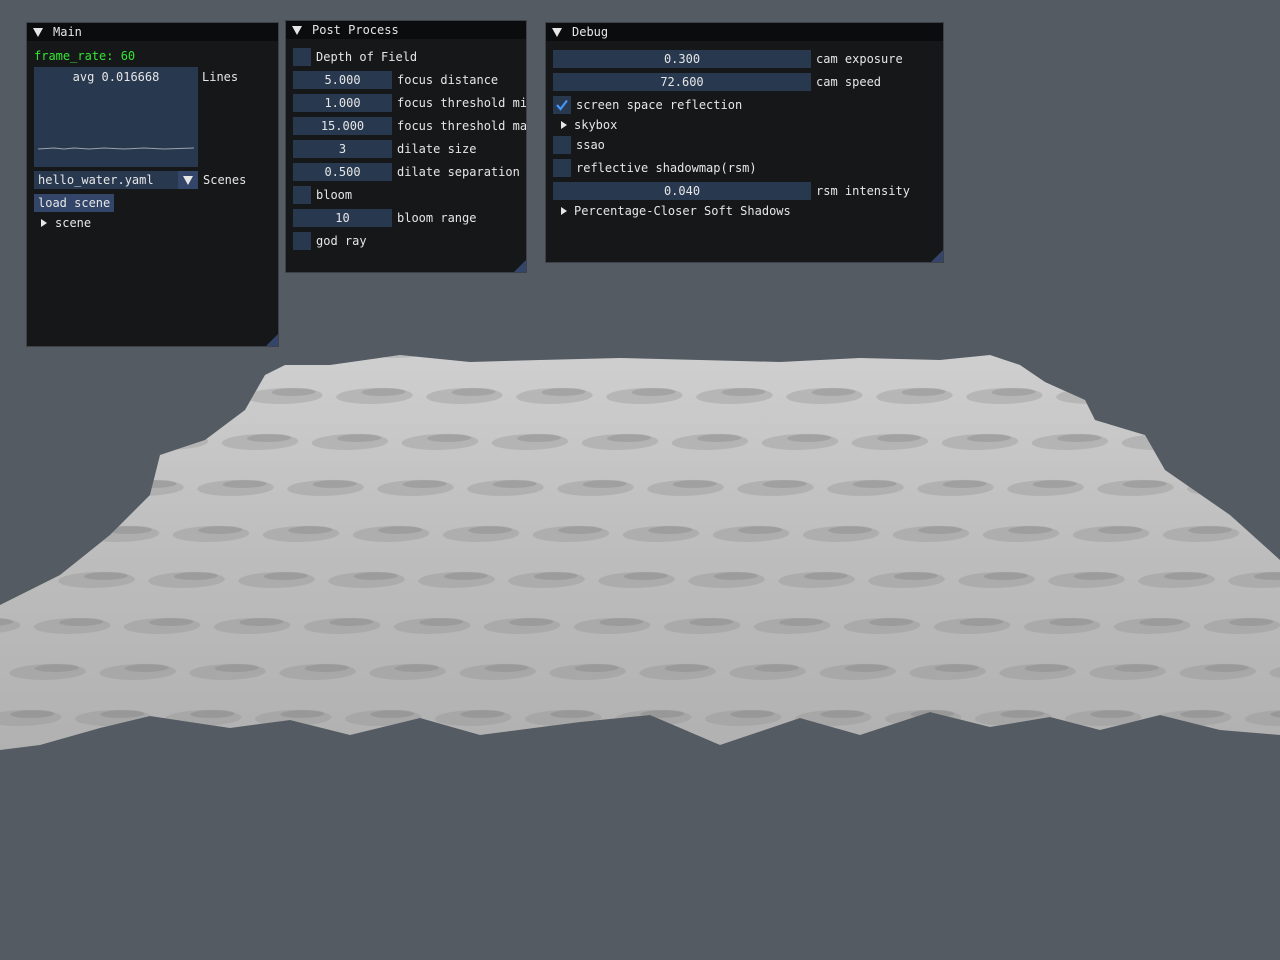 Image resolution: width=1280 pixels, height=960 pixels. What do you see at coordinates (334, 195) in the screenshot?
I see `bloom-label: bloom` at bounding box center [334, 195].